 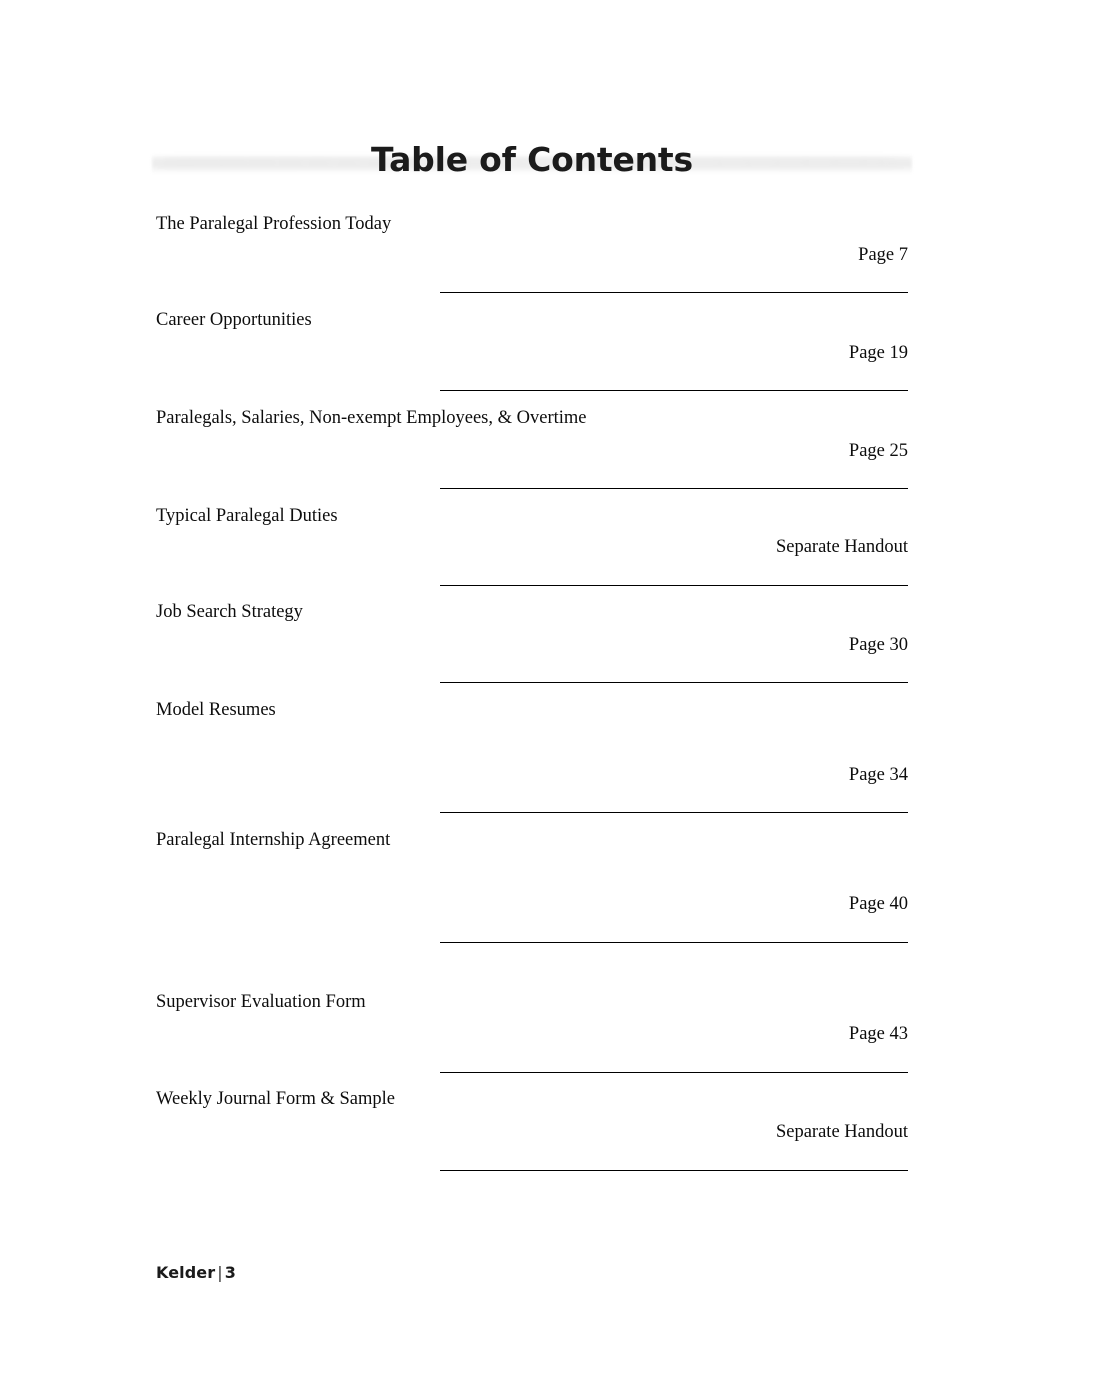 What do you see at coordinates (216, 710) in the screenshot?
I see `toc-entry-label: Model Resumes` at bounding box center [216, 710].